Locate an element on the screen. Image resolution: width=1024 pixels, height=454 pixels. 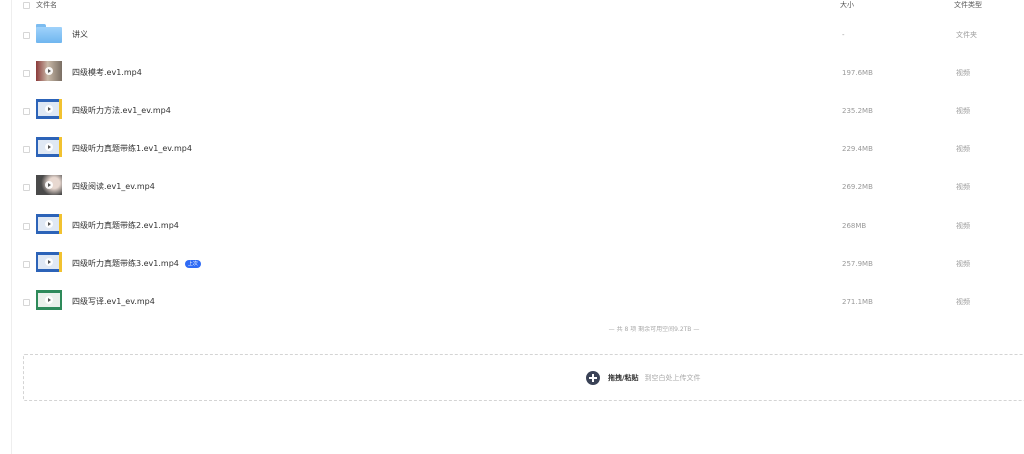
file-name: 四级听力方法.ev1_ev.mp4 is located at coordinates (121, 111).